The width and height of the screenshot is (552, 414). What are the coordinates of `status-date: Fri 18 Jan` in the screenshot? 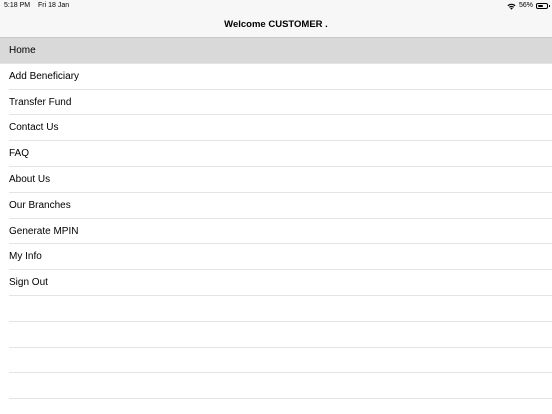 It's located at (54, 5).